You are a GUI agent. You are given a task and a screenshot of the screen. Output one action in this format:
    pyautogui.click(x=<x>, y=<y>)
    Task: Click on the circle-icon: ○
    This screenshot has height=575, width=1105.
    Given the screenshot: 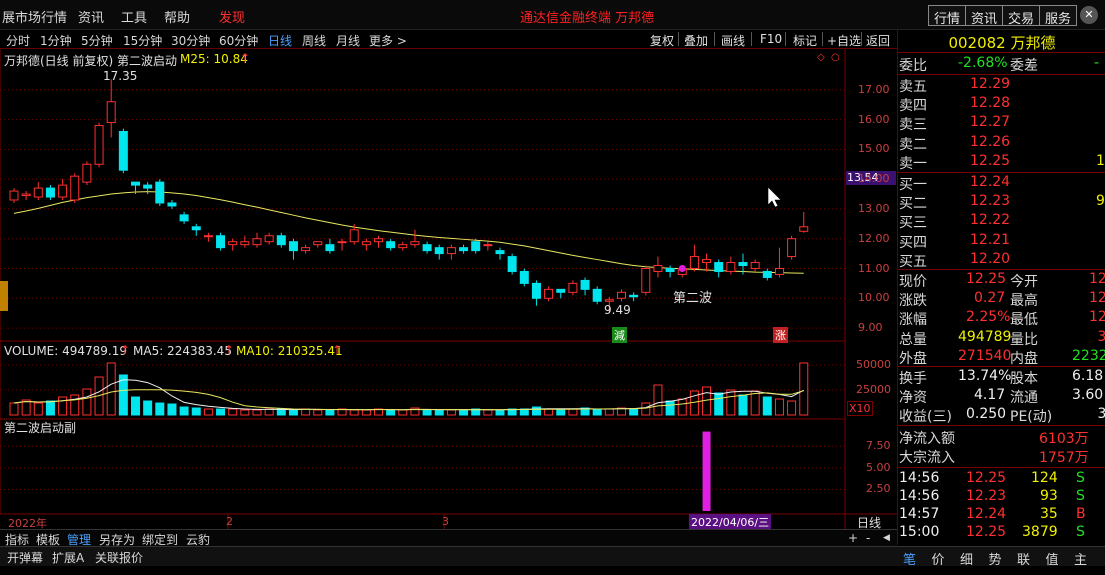 What is the action you would take?
    pyautogui.click(x=835, y=57)
    